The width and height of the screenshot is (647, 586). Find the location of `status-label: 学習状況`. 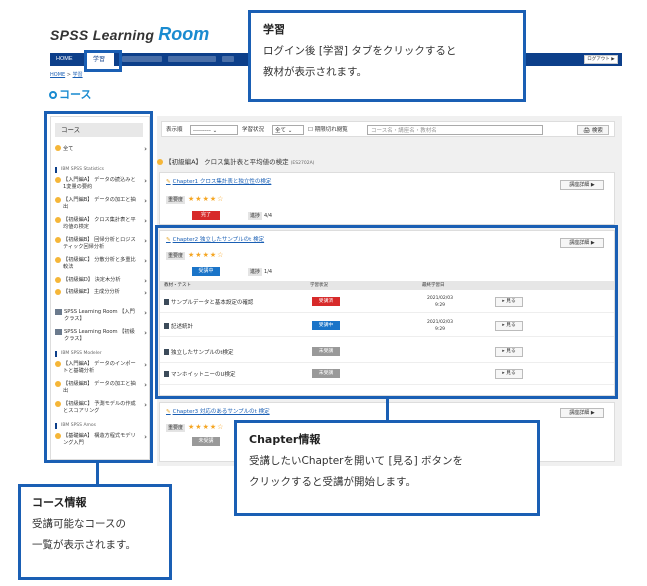

status-label: 学習状況 is located at coordinates (253, 130).